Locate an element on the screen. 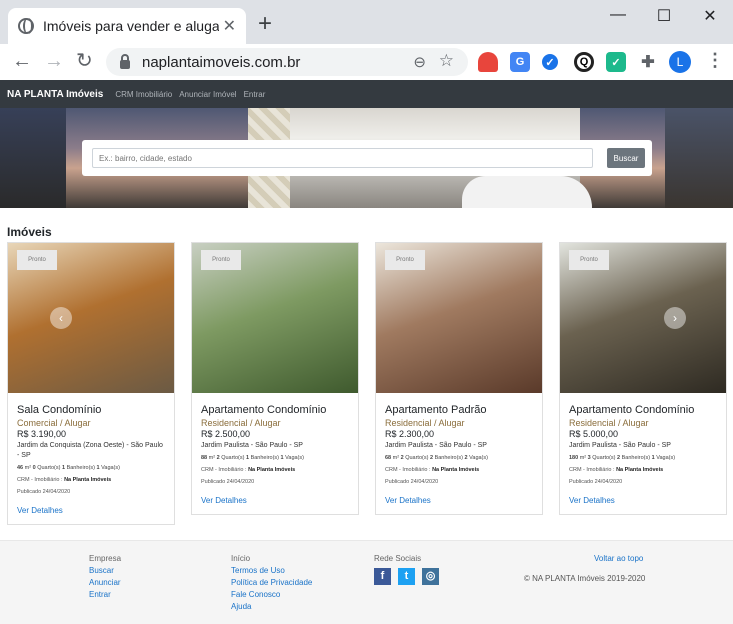 The image size is (733, 624). carousel-prev-icon: ‹ is located at coordinates (61, 318).